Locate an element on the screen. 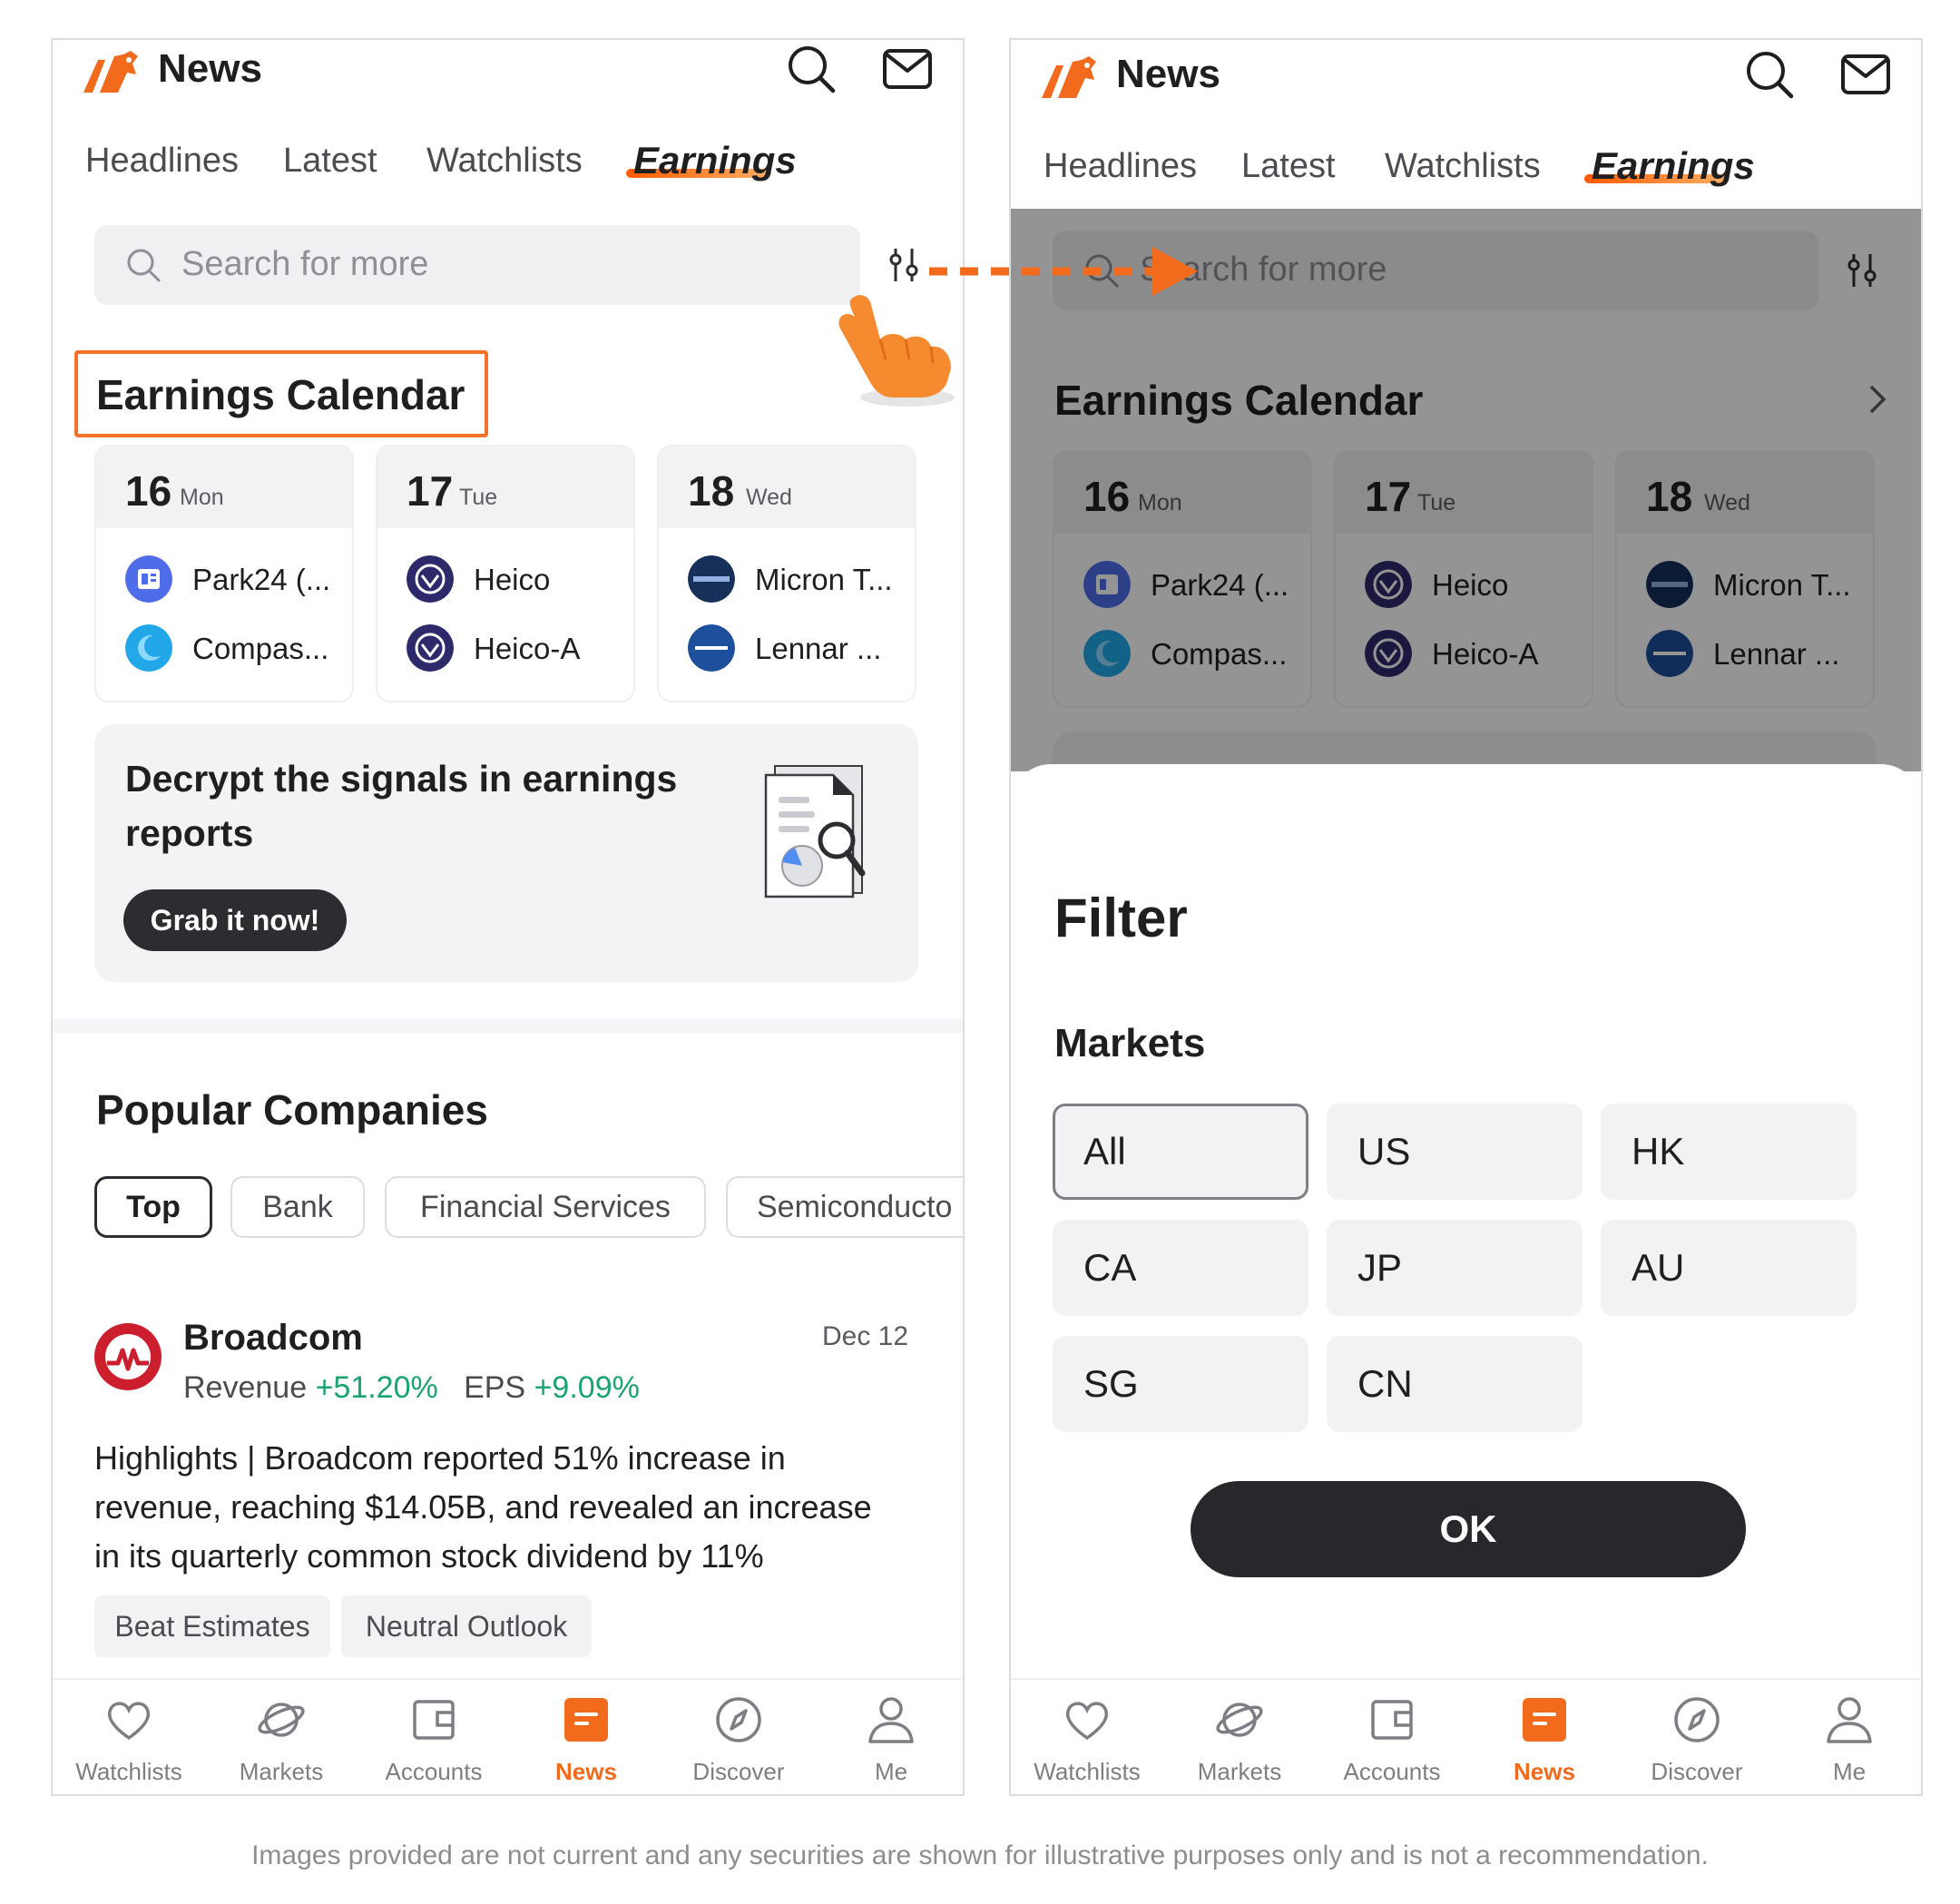 This screenshot has width=1960, height=1904. user-icon is located at coordinates (891, 1720).